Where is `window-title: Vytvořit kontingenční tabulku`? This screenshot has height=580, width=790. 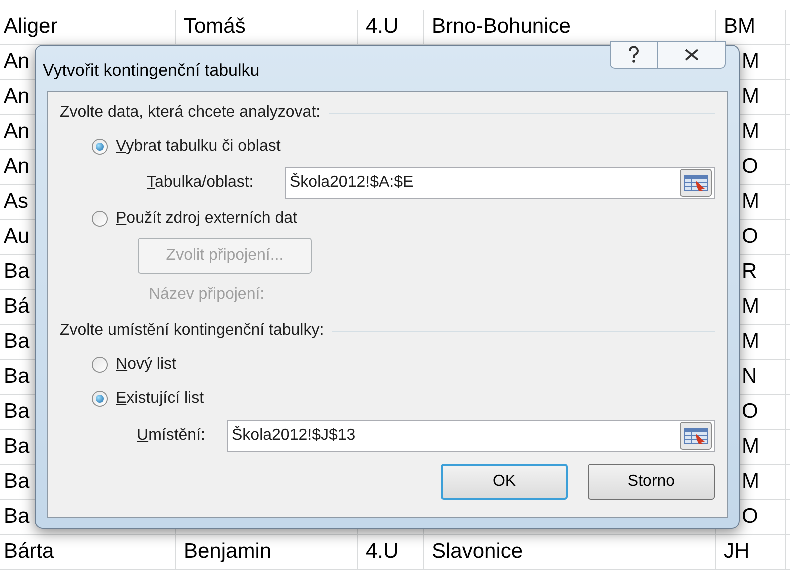 window-title: Vytvořit kontingenční tabulku is located at coordinates (151, 71).